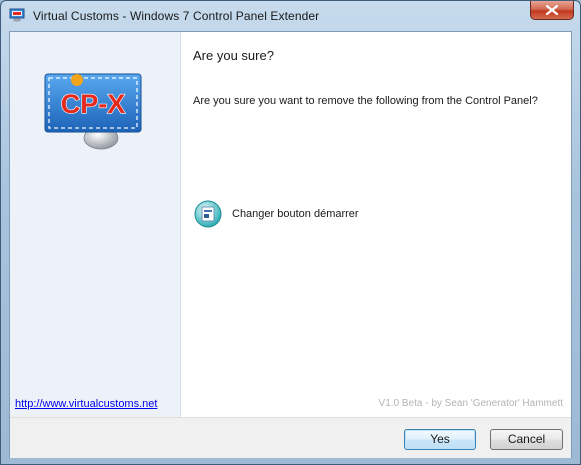 This screenshot has height=465, width=581. What do you see at coordinates (86, 404) in the screenshot?
I see `website-link: http://www.virtualcustoms.net` at bounding box center [86, 404].